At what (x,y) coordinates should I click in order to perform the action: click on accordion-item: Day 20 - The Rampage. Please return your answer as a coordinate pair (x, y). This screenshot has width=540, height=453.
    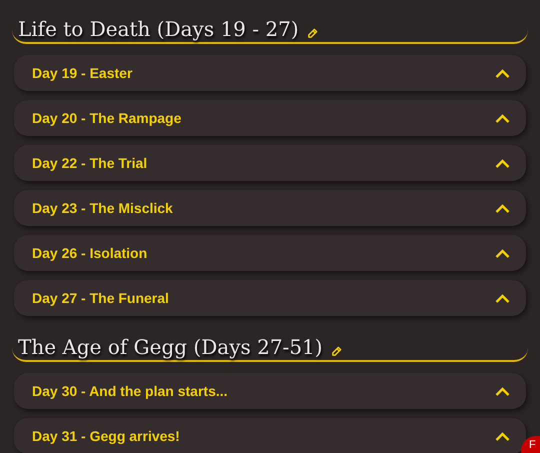
    Looking at the image, I should click on (270, 118).